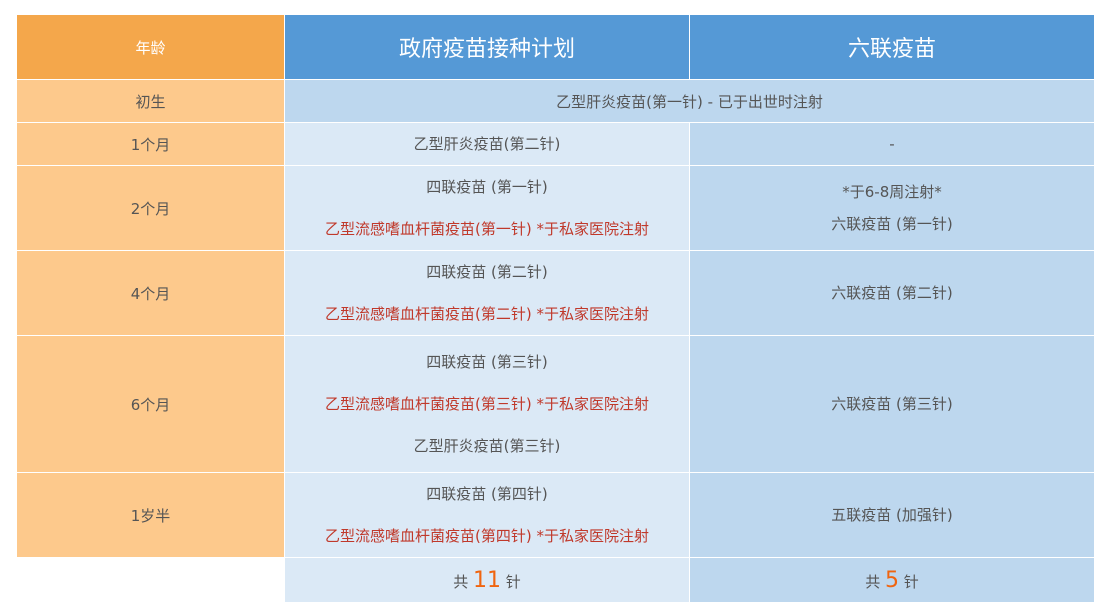 The image size is (1109, 616). Describe the element at coordinates (150, 293) in the screenshot. I see `age-cell: 4个月` at that location.